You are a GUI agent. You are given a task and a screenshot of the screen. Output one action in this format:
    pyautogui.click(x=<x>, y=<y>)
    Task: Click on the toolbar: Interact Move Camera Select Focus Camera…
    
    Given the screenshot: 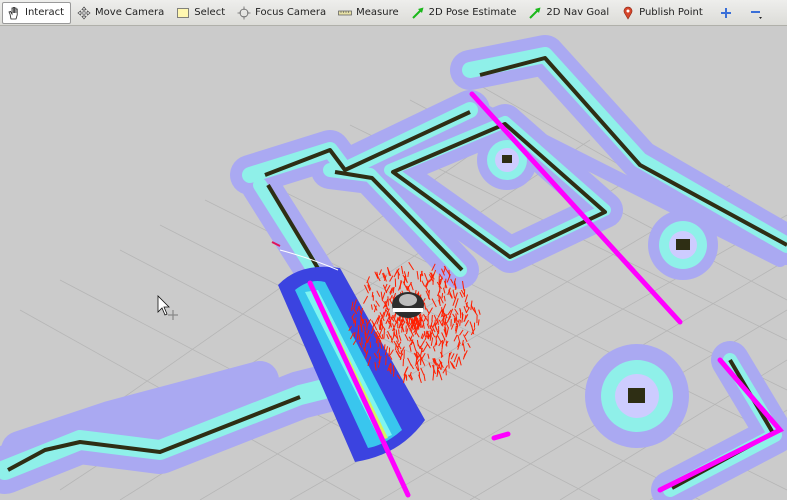 What is the action you would take?
    pyautogui.click(x=393, y=13)
    